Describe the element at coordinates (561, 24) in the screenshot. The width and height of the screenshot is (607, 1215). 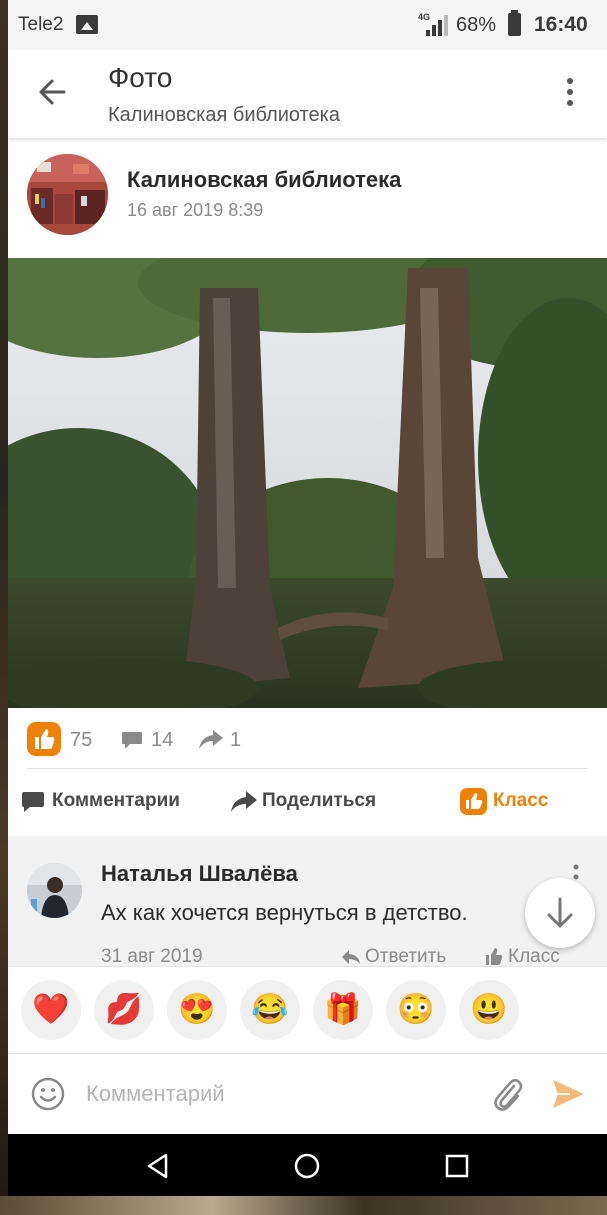
I see `clock: 16:40` at that location.